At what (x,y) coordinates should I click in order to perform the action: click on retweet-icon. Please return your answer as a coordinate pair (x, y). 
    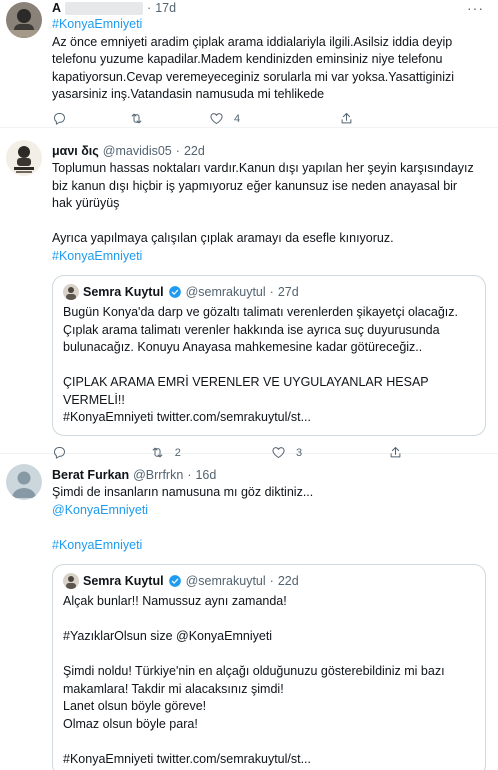
    Looking at the image, I should click on (136, 118).